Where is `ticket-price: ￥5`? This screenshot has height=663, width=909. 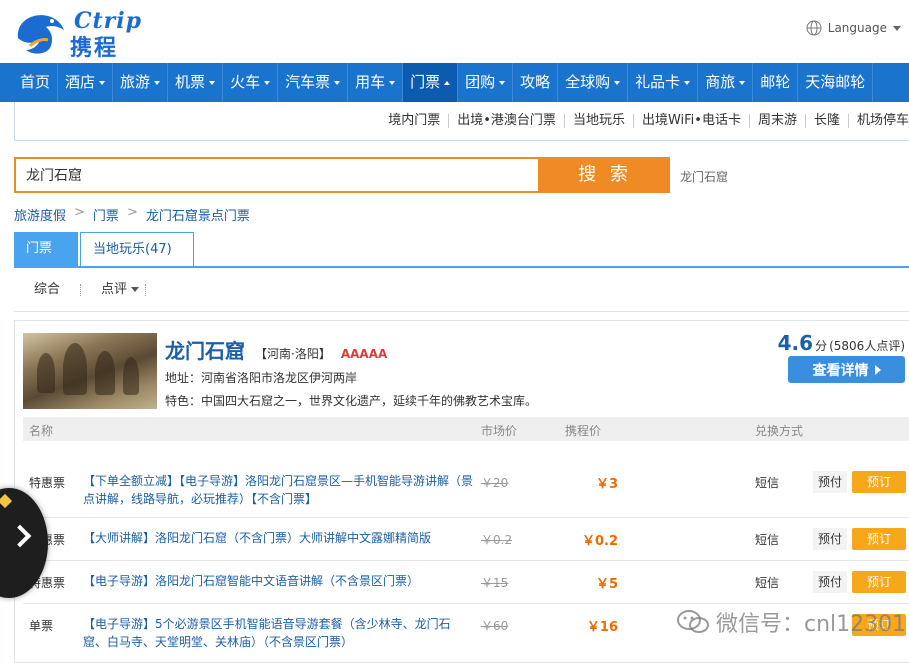
ticket-price: ￥5 is located at coordinates (606, 584).